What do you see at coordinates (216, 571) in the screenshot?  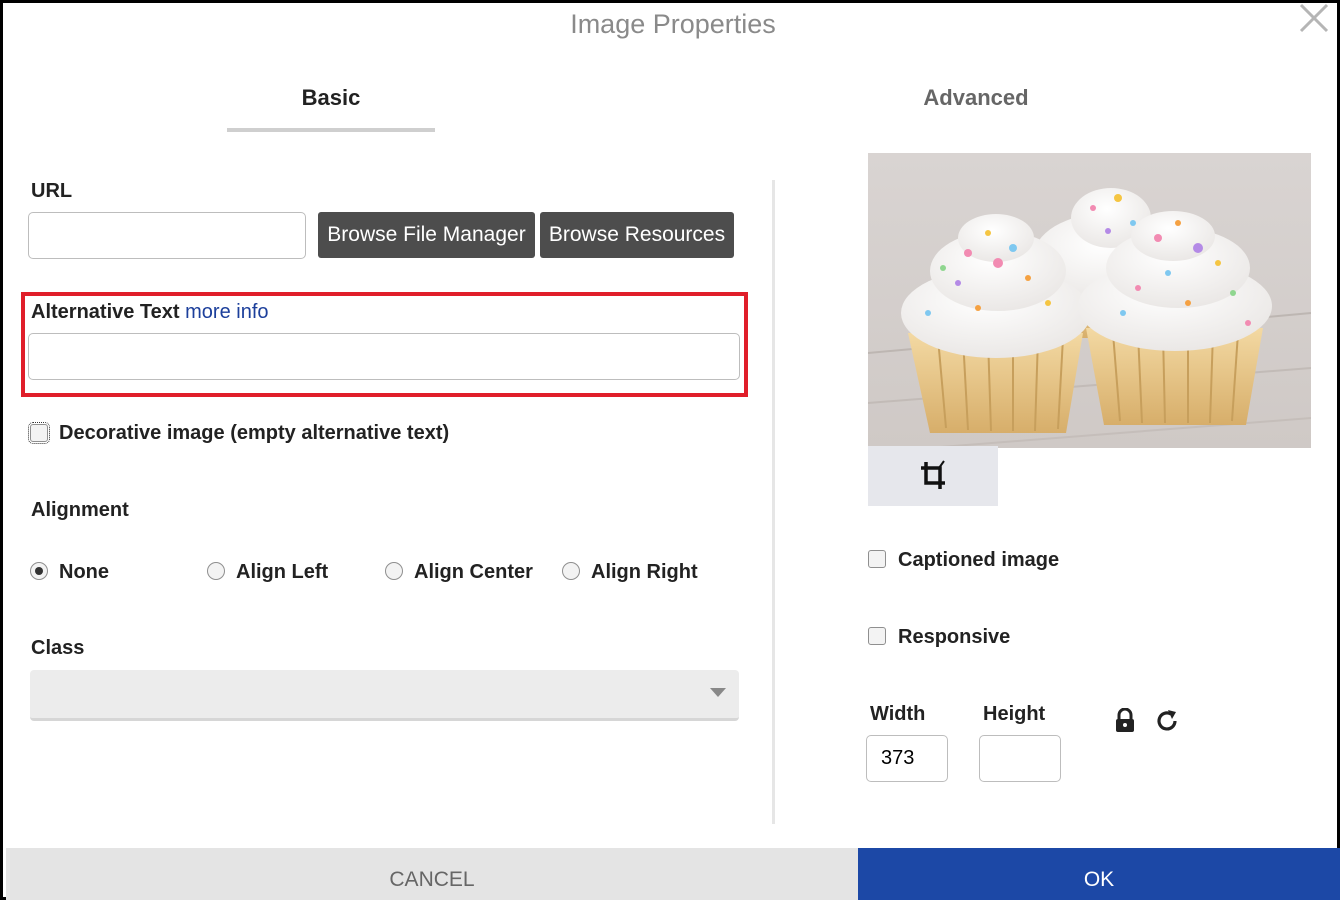 I see `align-left-radio` at bounding box center [216, 571].